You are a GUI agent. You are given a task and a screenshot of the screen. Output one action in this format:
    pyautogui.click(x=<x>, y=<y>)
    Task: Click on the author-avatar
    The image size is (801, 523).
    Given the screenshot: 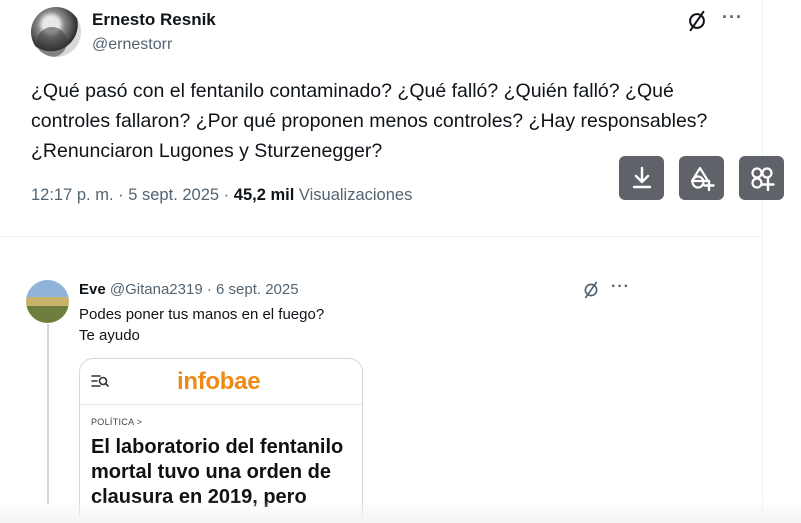 What is the action you would take?
    pyautogui.click(x=56, y=32)
    